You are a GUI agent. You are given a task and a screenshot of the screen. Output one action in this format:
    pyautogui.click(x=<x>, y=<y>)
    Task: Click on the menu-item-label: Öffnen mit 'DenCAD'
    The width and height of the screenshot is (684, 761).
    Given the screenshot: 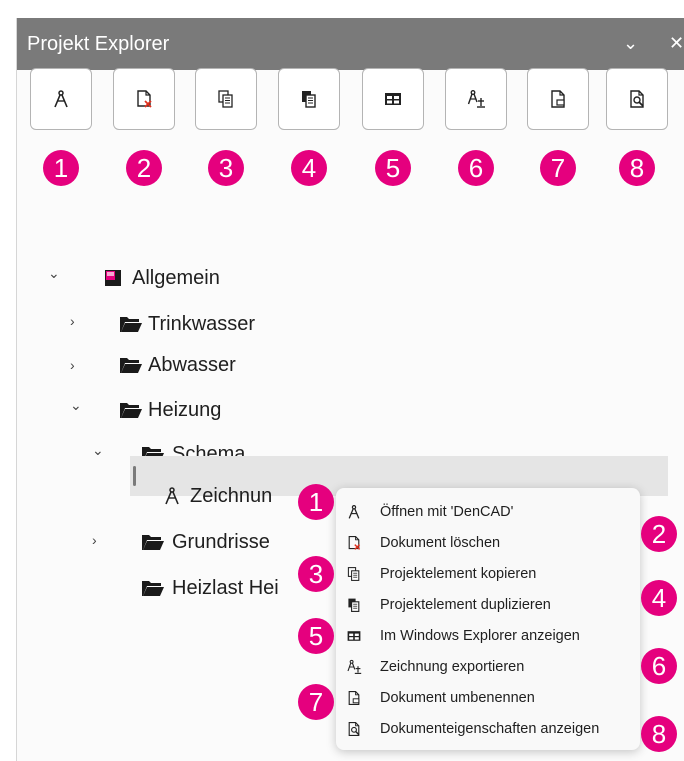 What is the action you would take?
    pyautogui.click(x=447, y=512)
    